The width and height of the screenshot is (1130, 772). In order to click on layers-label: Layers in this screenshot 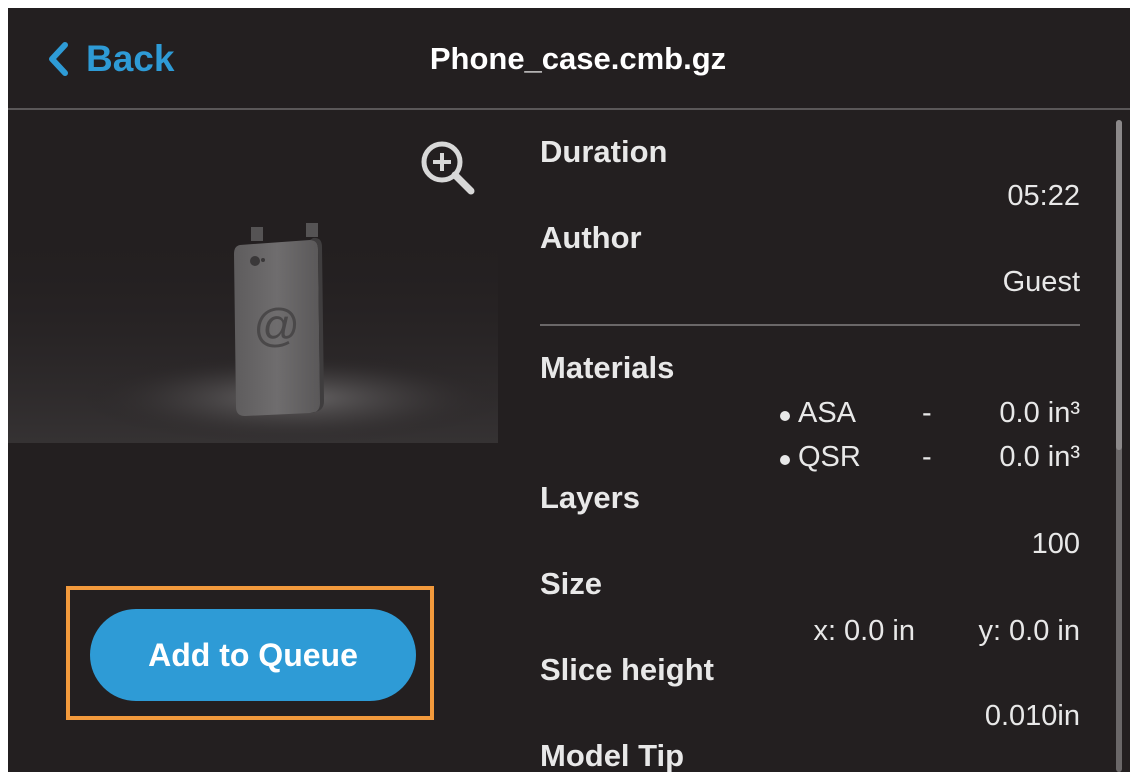, I will do `click(590, 497)`.